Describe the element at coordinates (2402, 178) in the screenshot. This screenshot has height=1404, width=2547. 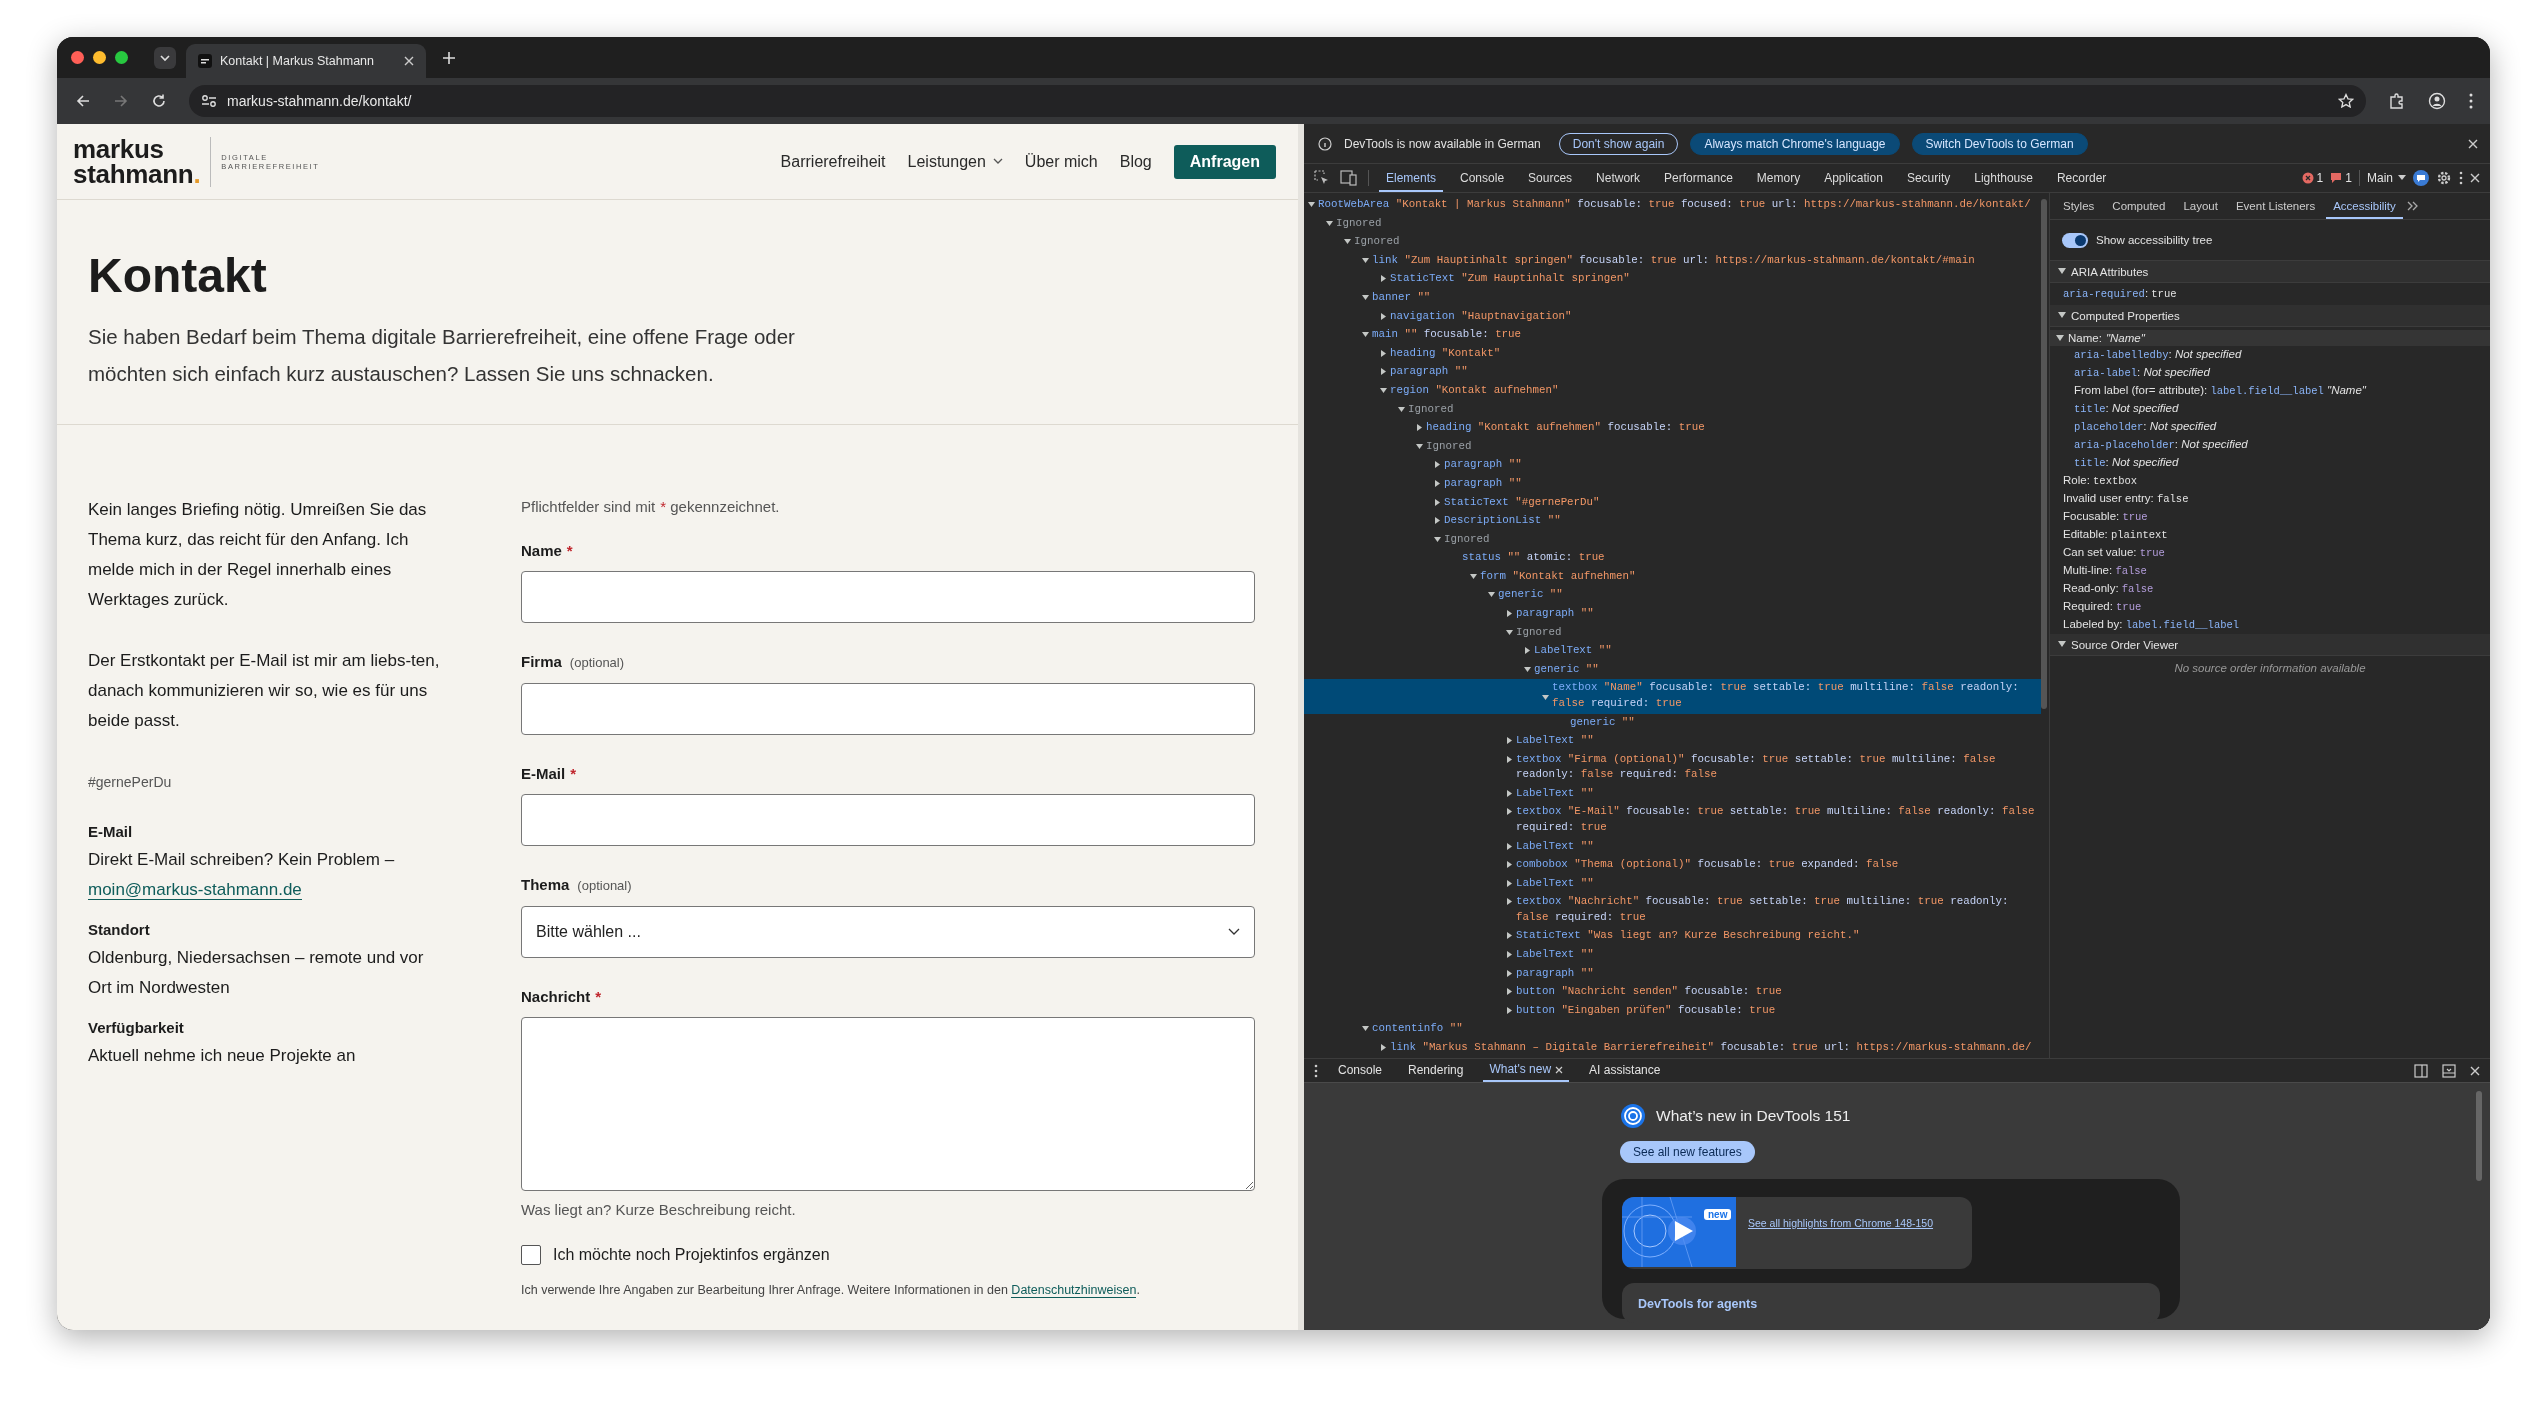
I see `dropdown-arrow-icon` at that location.